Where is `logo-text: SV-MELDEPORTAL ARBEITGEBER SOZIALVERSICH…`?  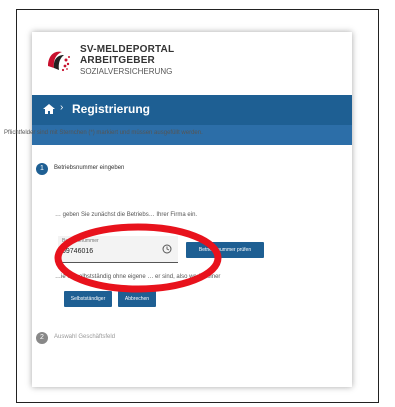
logo-text: SV-MELDEPORTAL ARBEITGEBER SOZIALVERSICH… is located at coordinates (127, 60).